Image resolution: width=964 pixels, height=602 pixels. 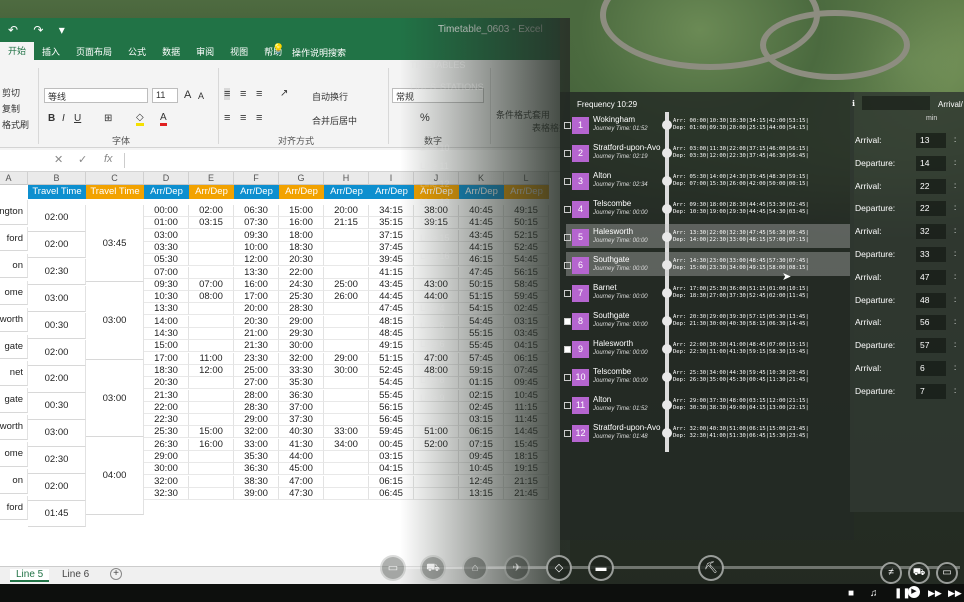 What do you see at coordinates (57, 514) in the screenshot?
I see `travel-time-cell: 01:45` at bounding box center [57, 514].